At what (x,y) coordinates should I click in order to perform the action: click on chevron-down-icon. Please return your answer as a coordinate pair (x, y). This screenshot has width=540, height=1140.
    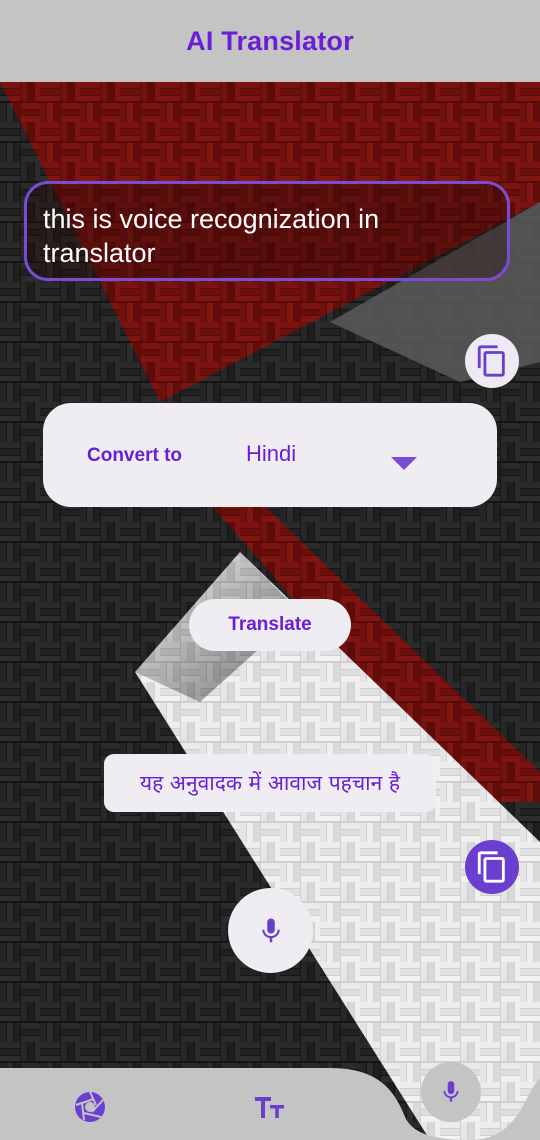
    Looking at the image, I should click on (404, 464).